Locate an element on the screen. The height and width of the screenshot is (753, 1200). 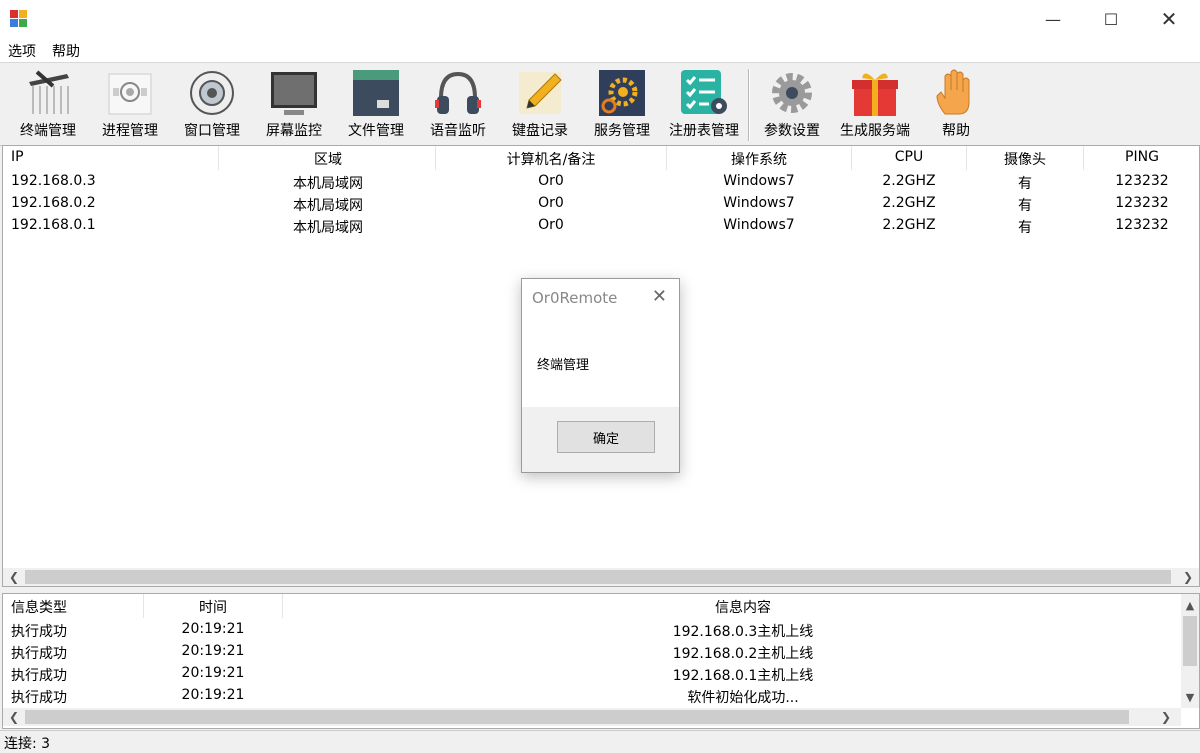
folder-icon is located at coordinates (376, 93).